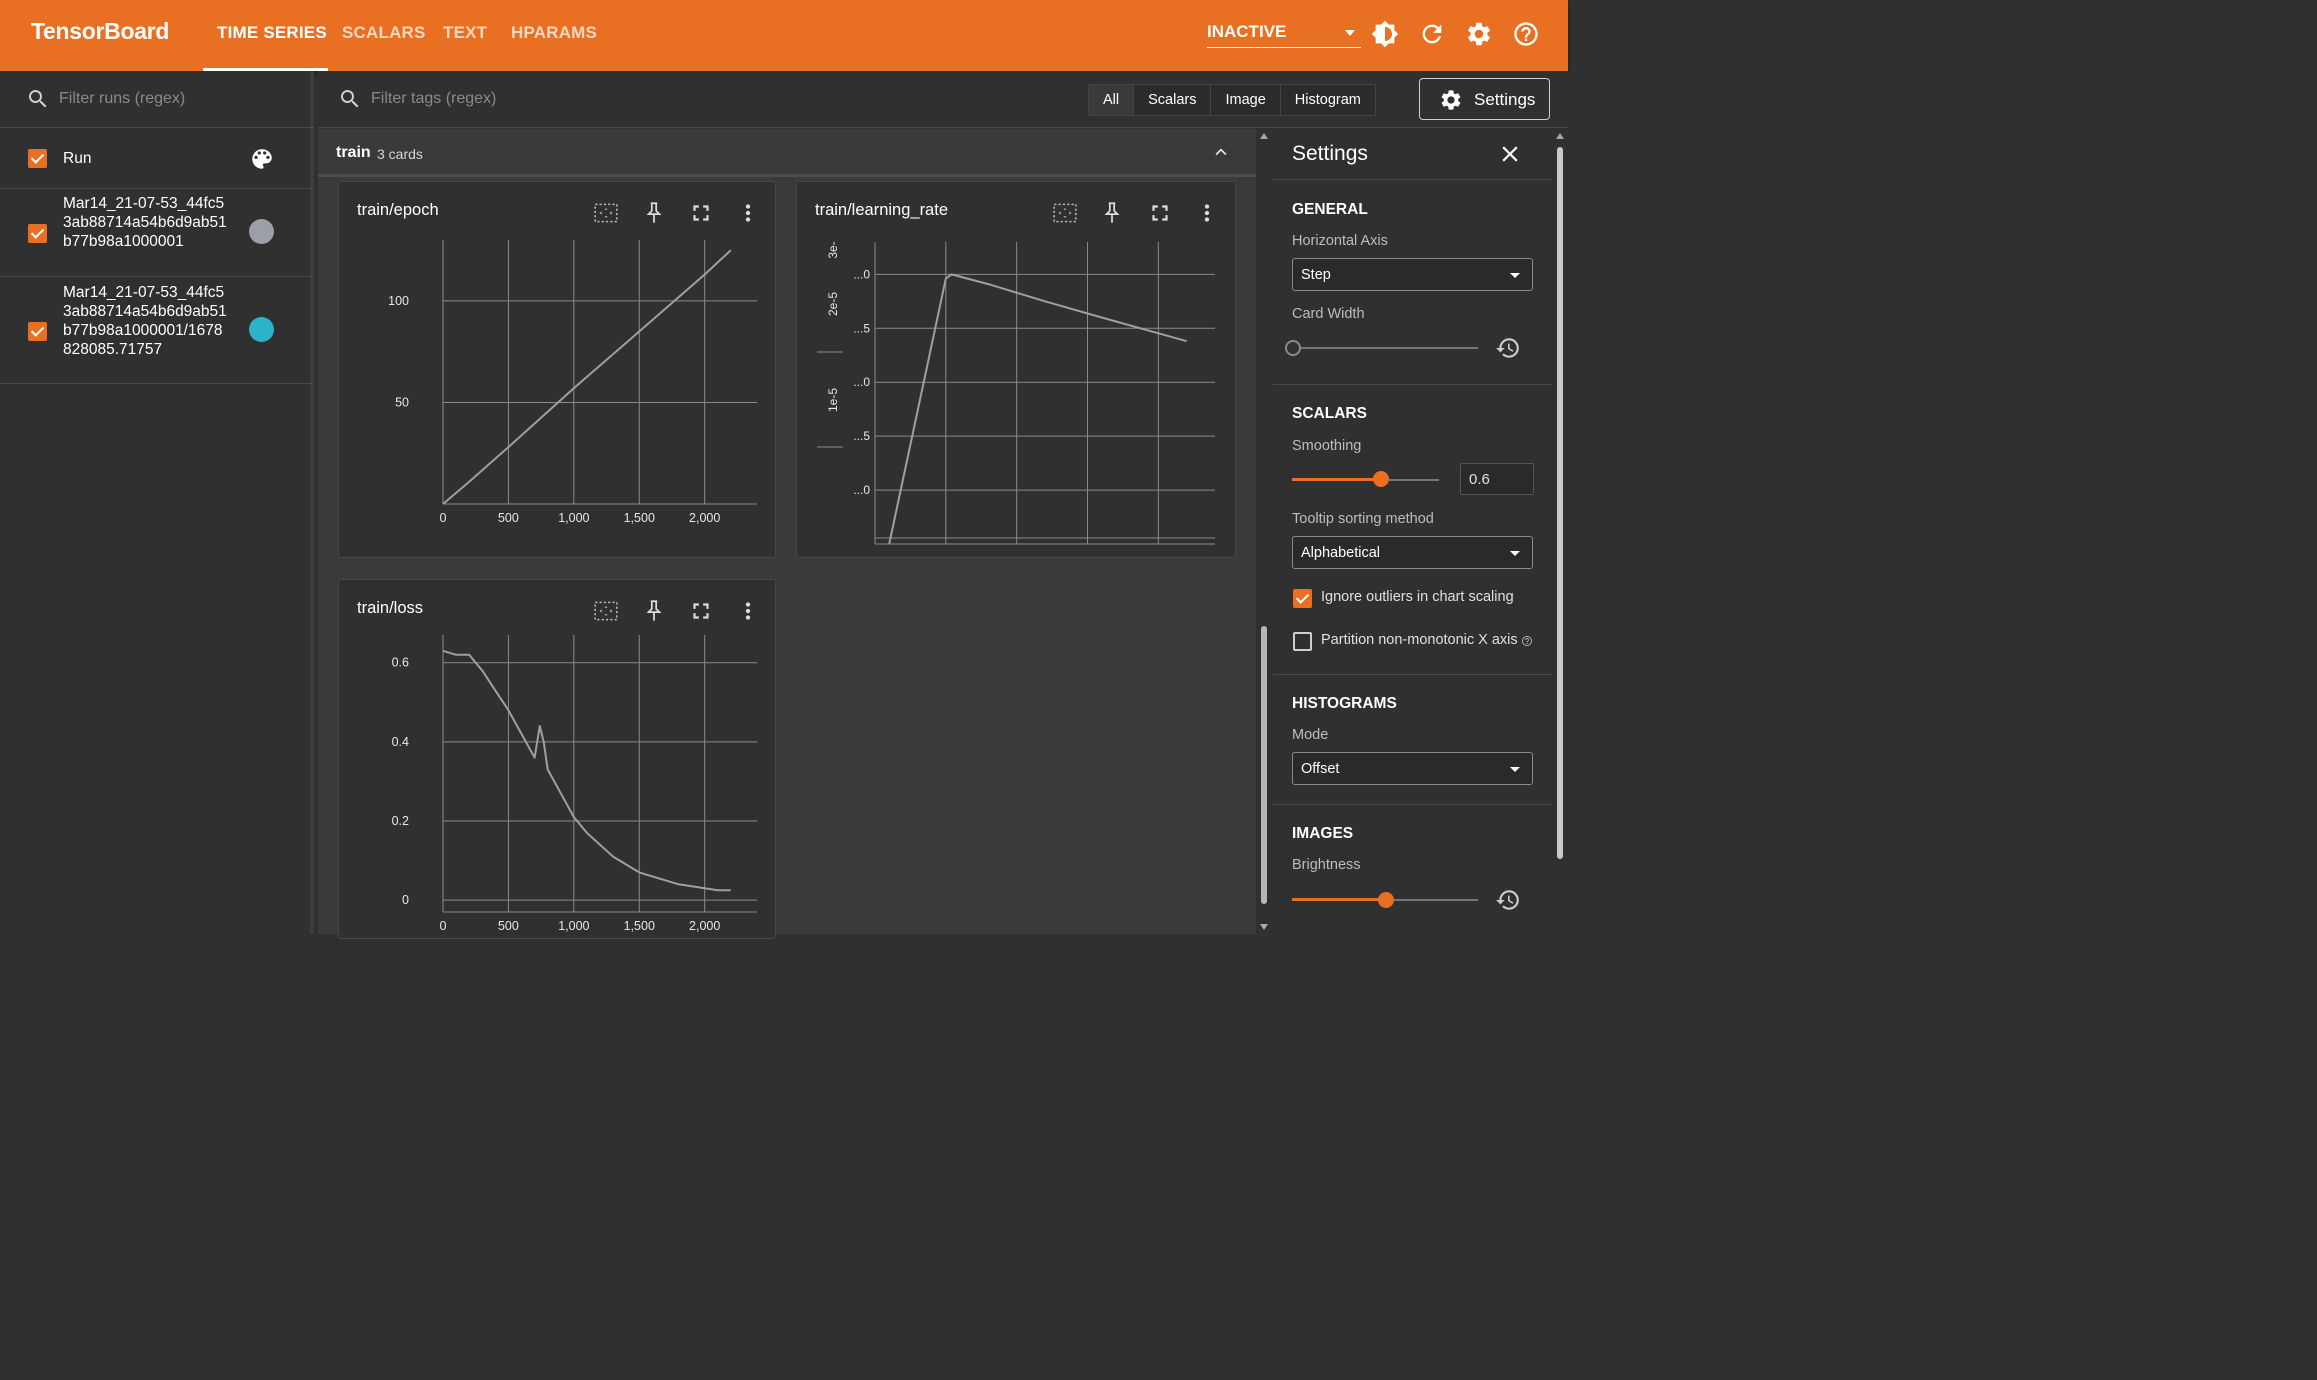 This screenshot has height=1380, width=2317. I want to click on epoch-chart: 0 500 1,000 1,500 2,000 50 100, so click(558, 392).